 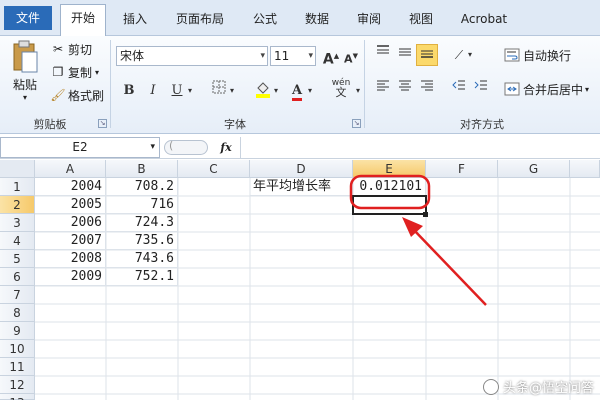 What do you see at coordinates (142, 187) in the screenshot?
I see `cell-b1: 708.2` at bounding box center [142, 187].